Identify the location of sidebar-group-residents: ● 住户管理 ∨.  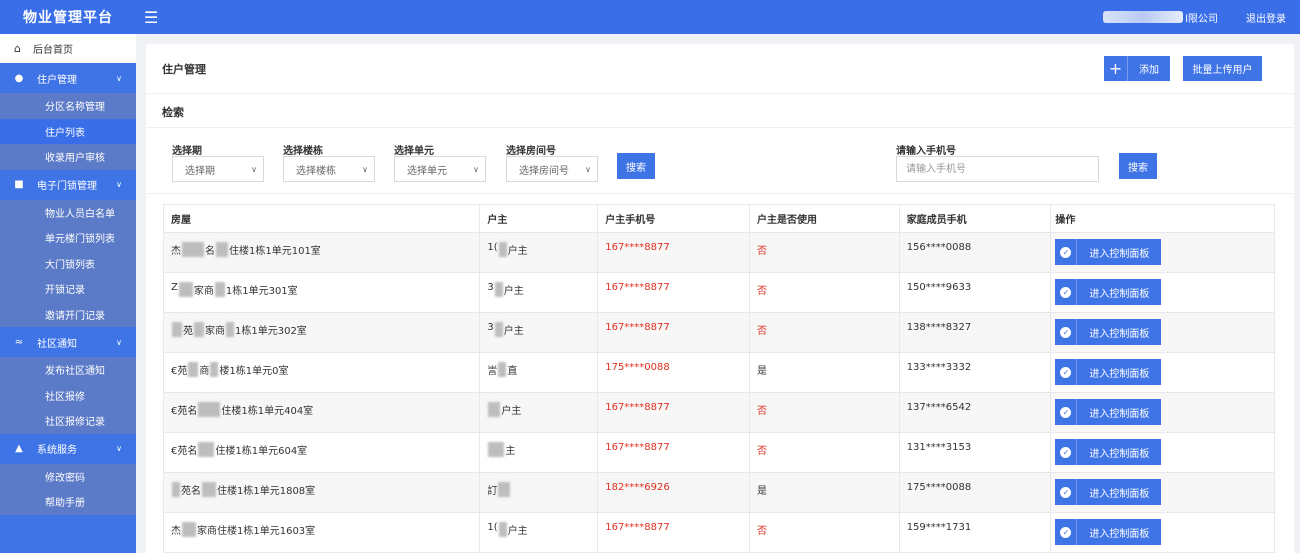
(68, 78).